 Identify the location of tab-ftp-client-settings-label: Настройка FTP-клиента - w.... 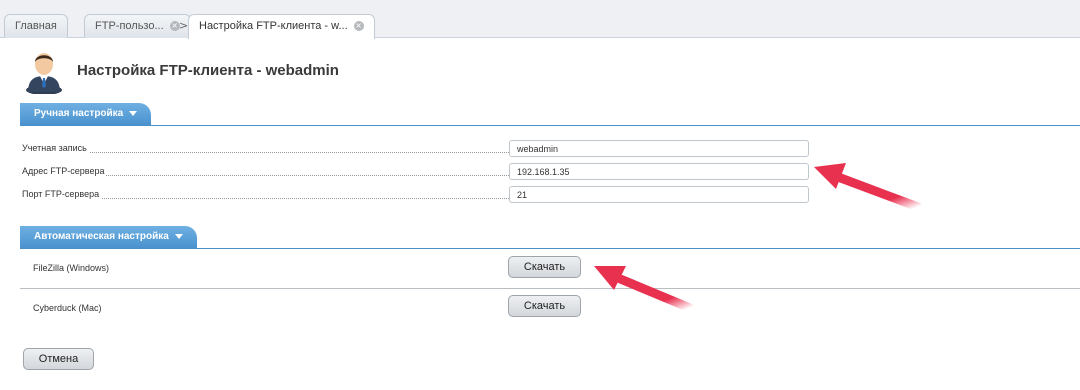
(273, 26).